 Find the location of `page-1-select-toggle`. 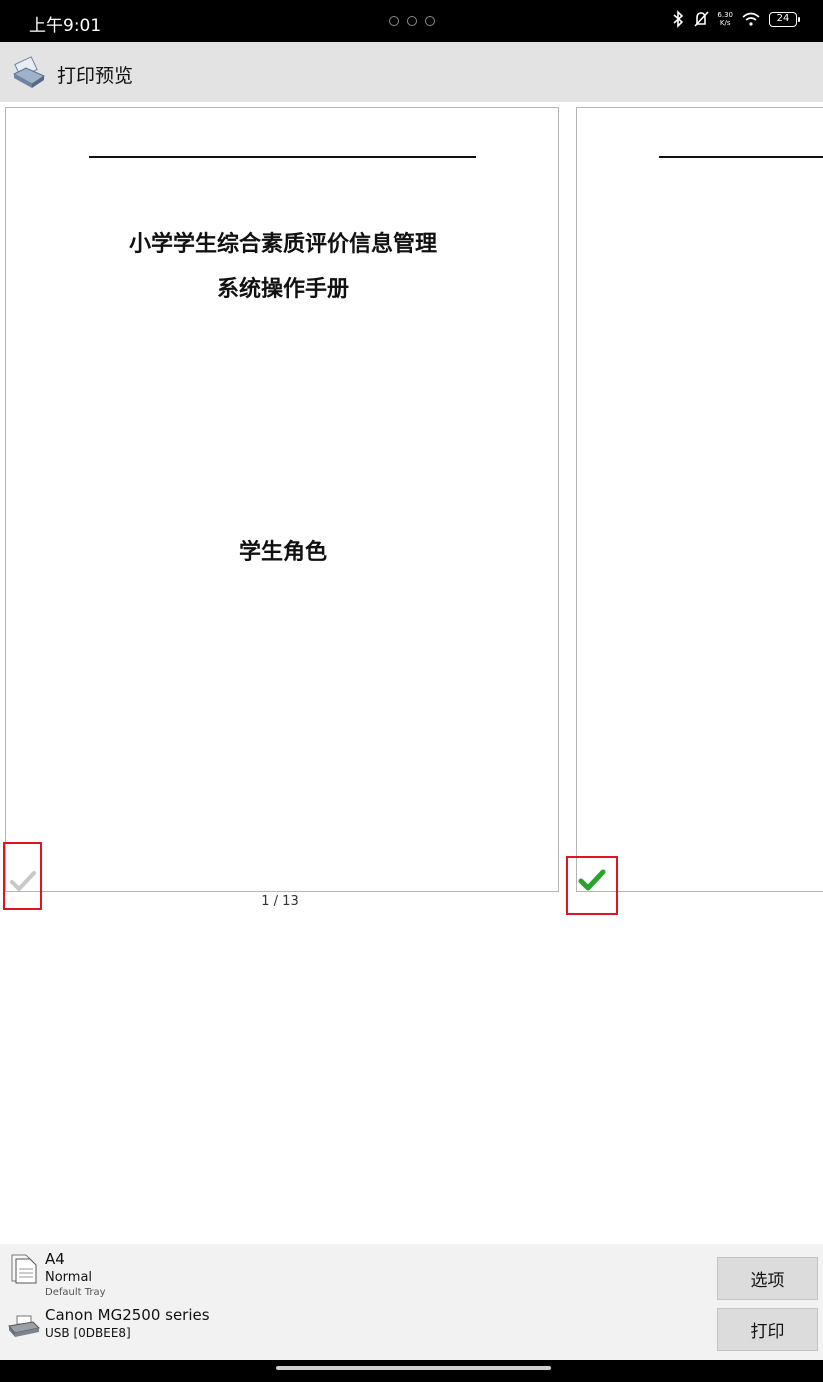

page-1-select-toggle is located at coordinates (22, 876).